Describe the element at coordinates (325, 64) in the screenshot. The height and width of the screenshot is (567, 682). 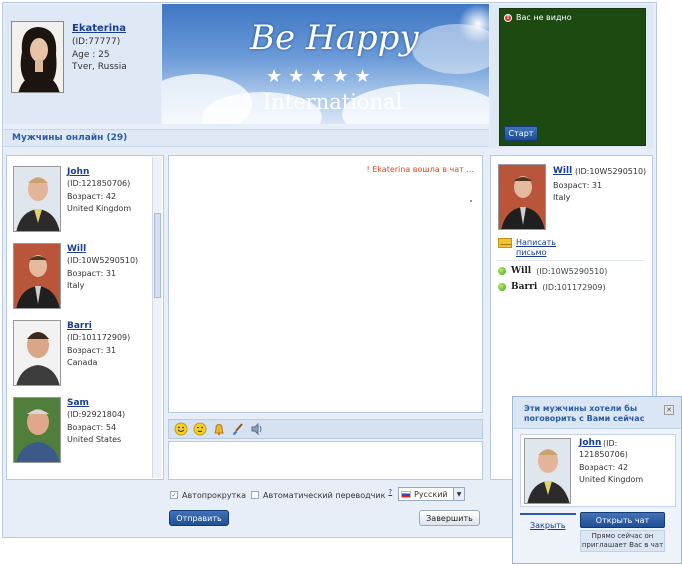
I see `banner-logo: Be Happy ★★★★★ International` at that location.